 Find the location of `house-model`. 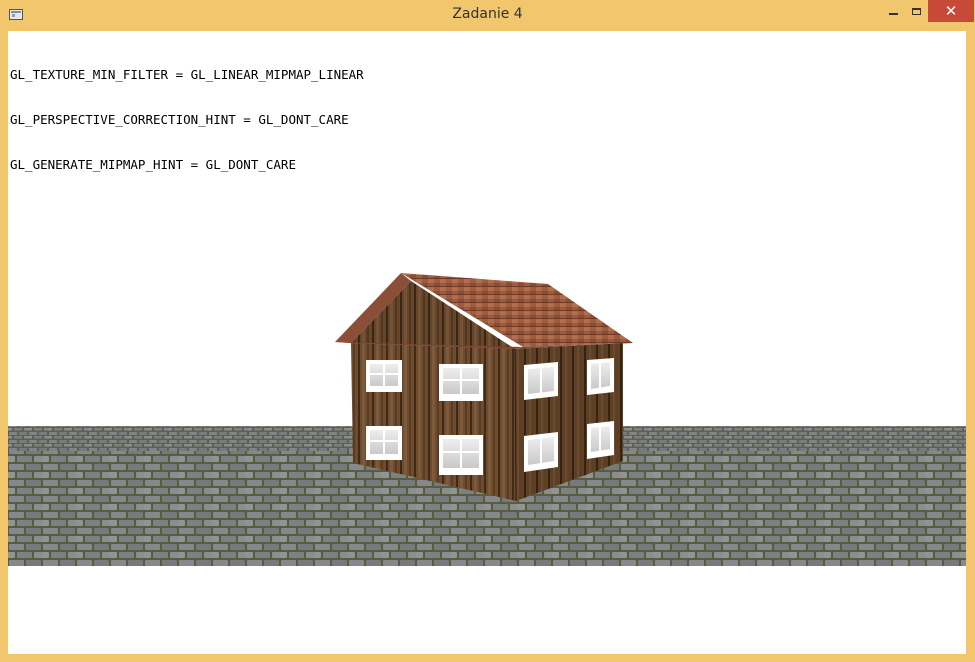

house-model is located at coordinates (484, 387).